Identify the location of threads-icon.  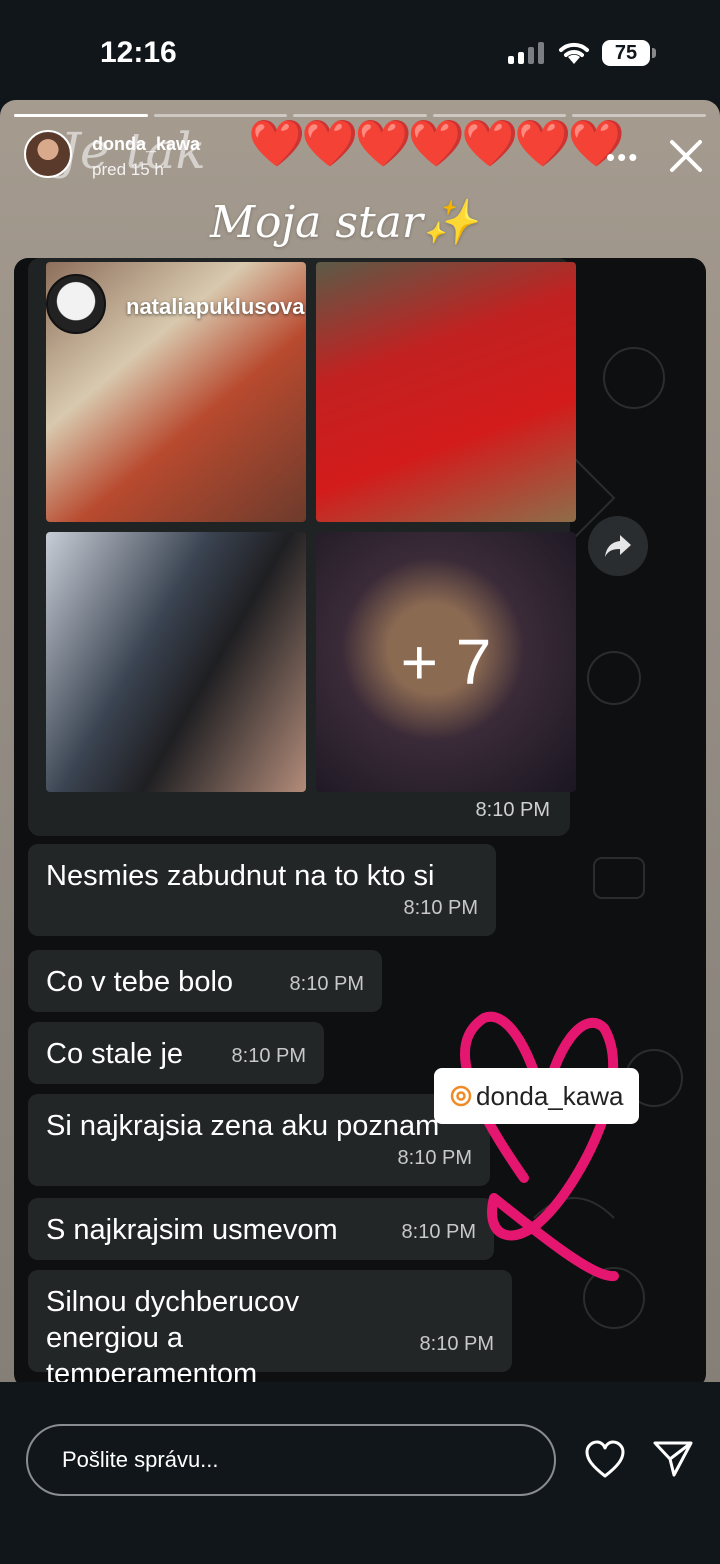
(461, 1096).